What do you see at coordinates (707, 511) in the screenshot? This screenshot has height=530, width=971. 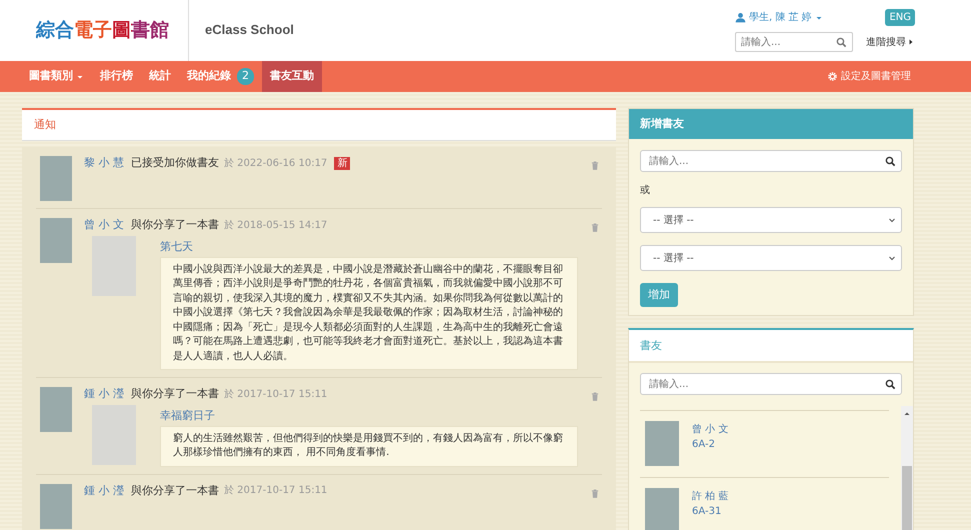 I see `class-label: 6A-31` at bounding box center [707, 511].